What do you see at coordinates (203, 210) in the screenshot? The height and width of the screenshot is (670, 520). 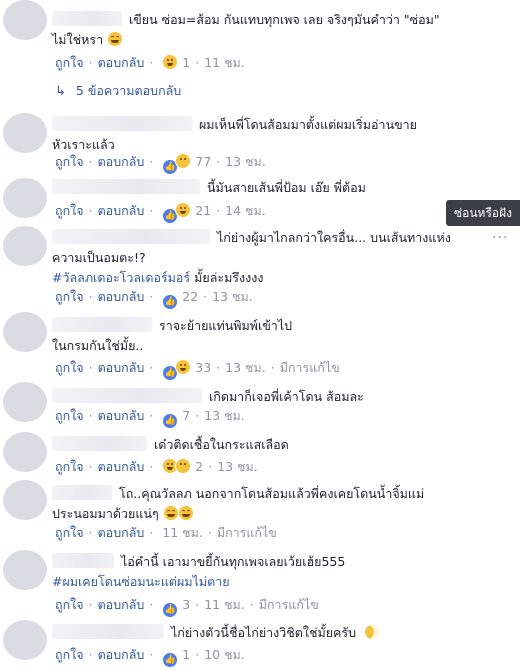 I see `reaction-count: 21` at bounding box center [203, 210].